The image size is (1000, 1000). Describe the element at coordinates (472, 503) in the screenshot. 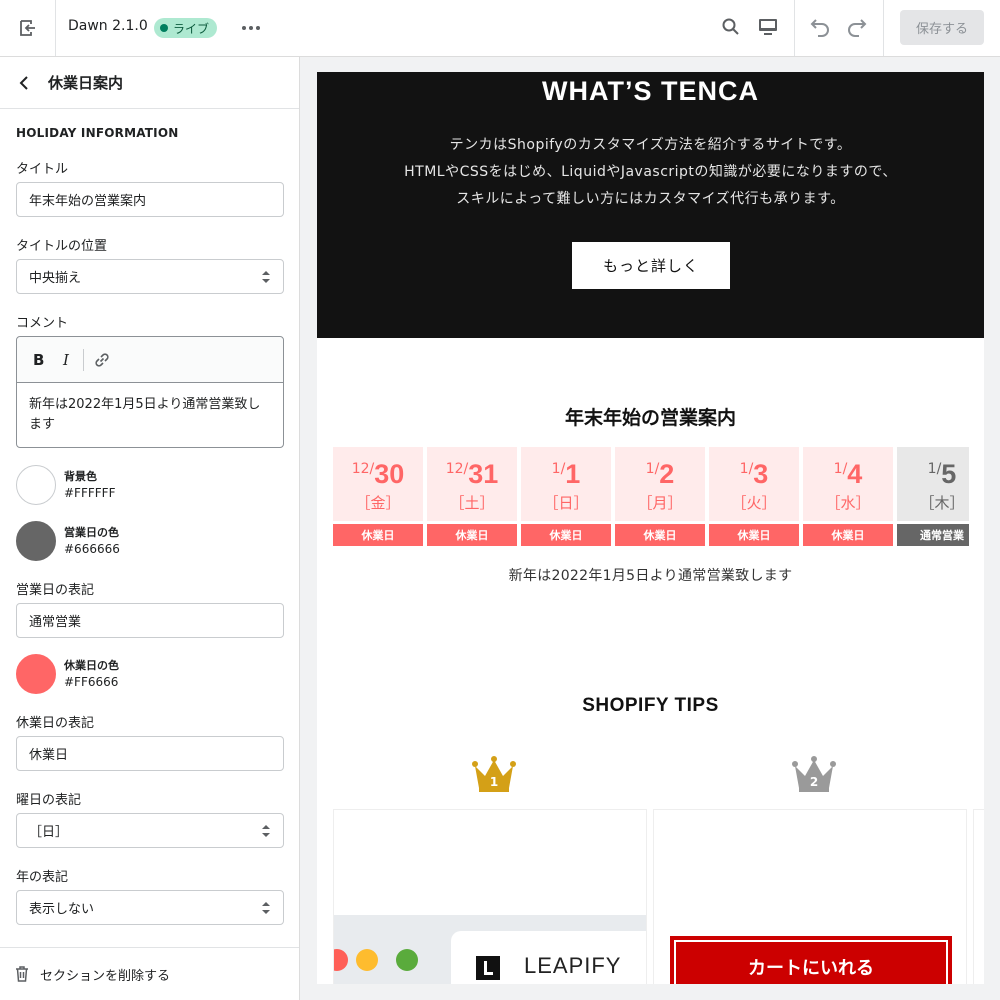

I see `day-weekday: ［土］` at that location.